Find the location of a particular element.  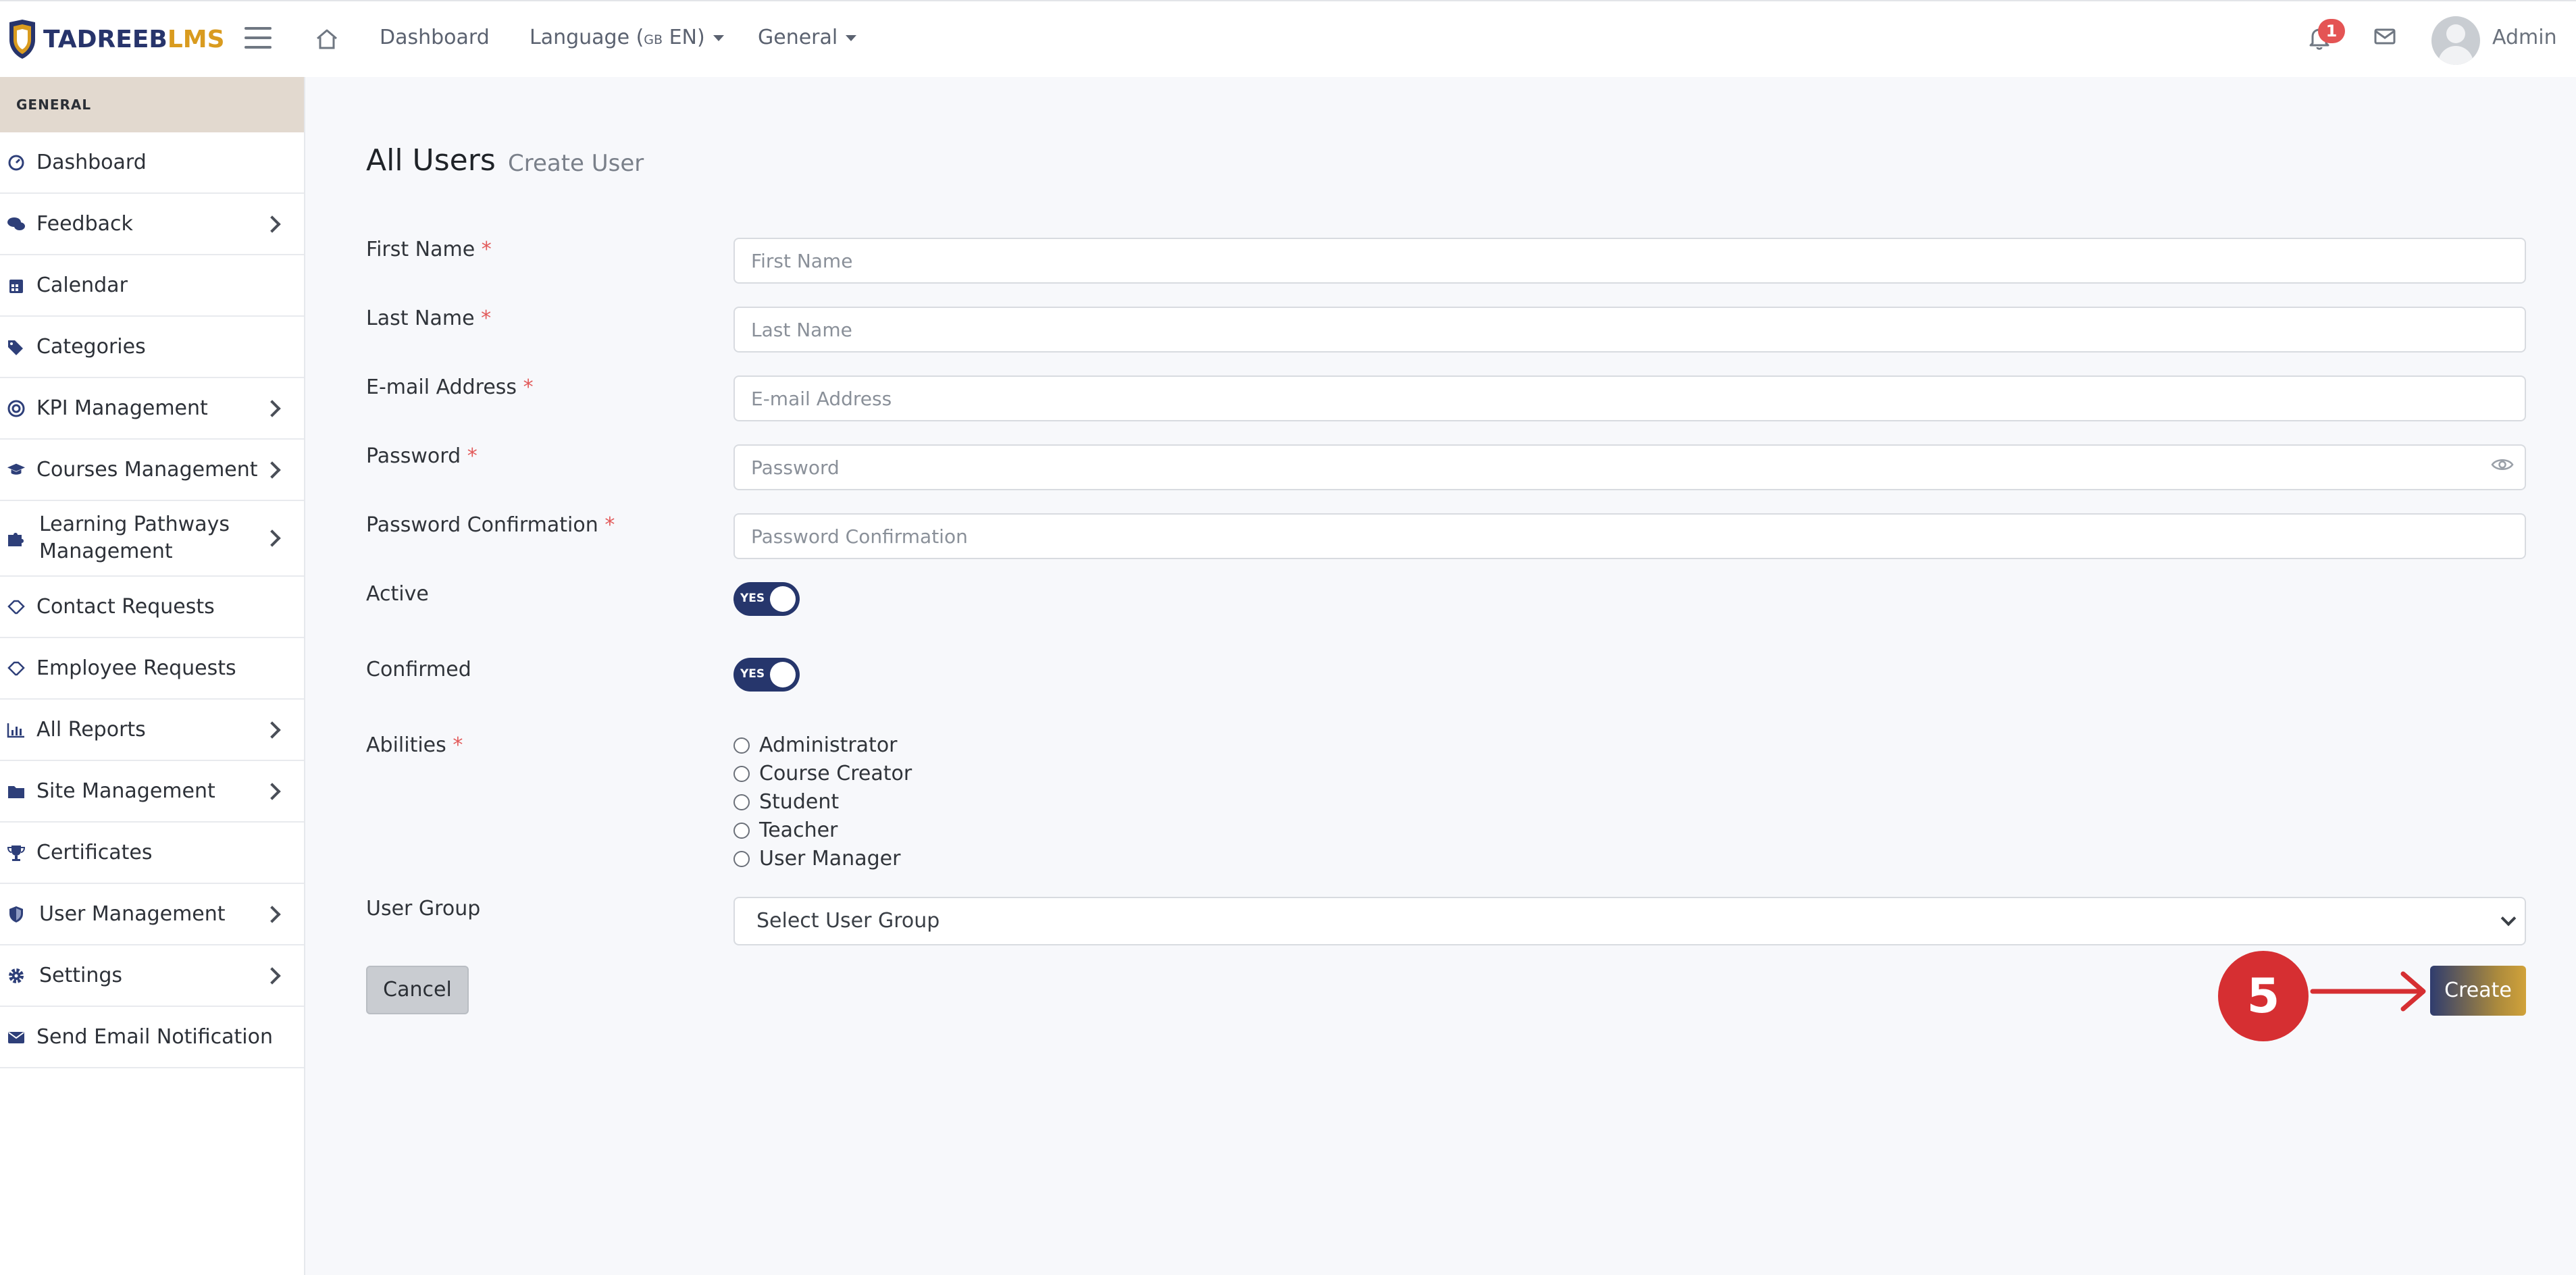

active-toggle: YES is located at coordinates (766, 599).